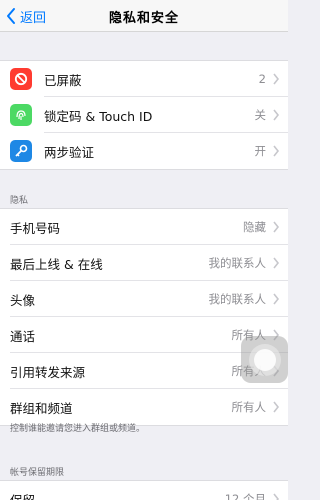 The height and width of the screenshot is (500, 320). What do you see at coordinates (144, 79) in the screenshot?
I see `blocked-users-row: 已屏蔽 2` at bounding box center [144, 79].